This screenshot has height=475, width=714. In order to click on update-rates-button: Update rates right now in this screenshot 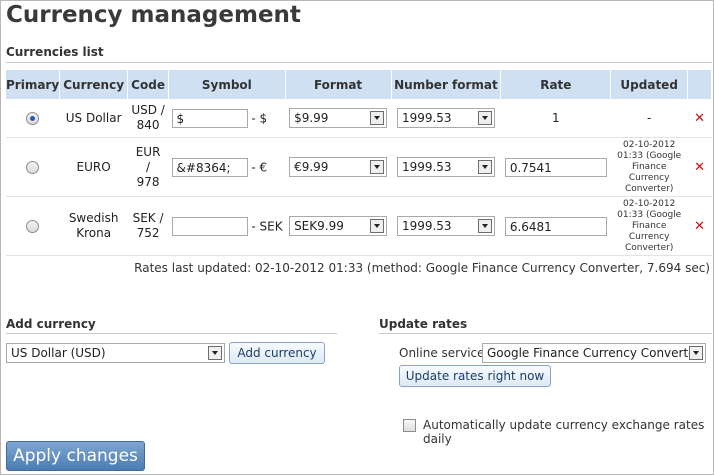, I will do `click(475, 376)`.